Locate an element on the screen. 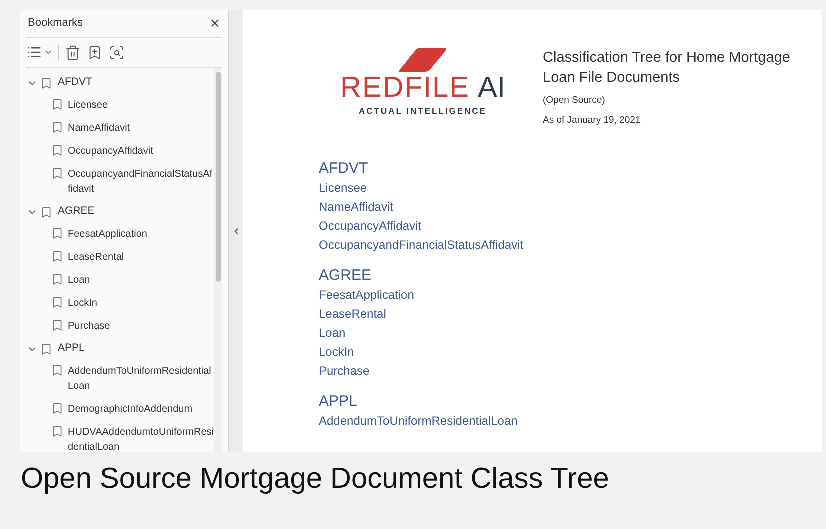 This screenshot has height=529, width=826. tree-item: LockIn is located at coordinates (120, 303).